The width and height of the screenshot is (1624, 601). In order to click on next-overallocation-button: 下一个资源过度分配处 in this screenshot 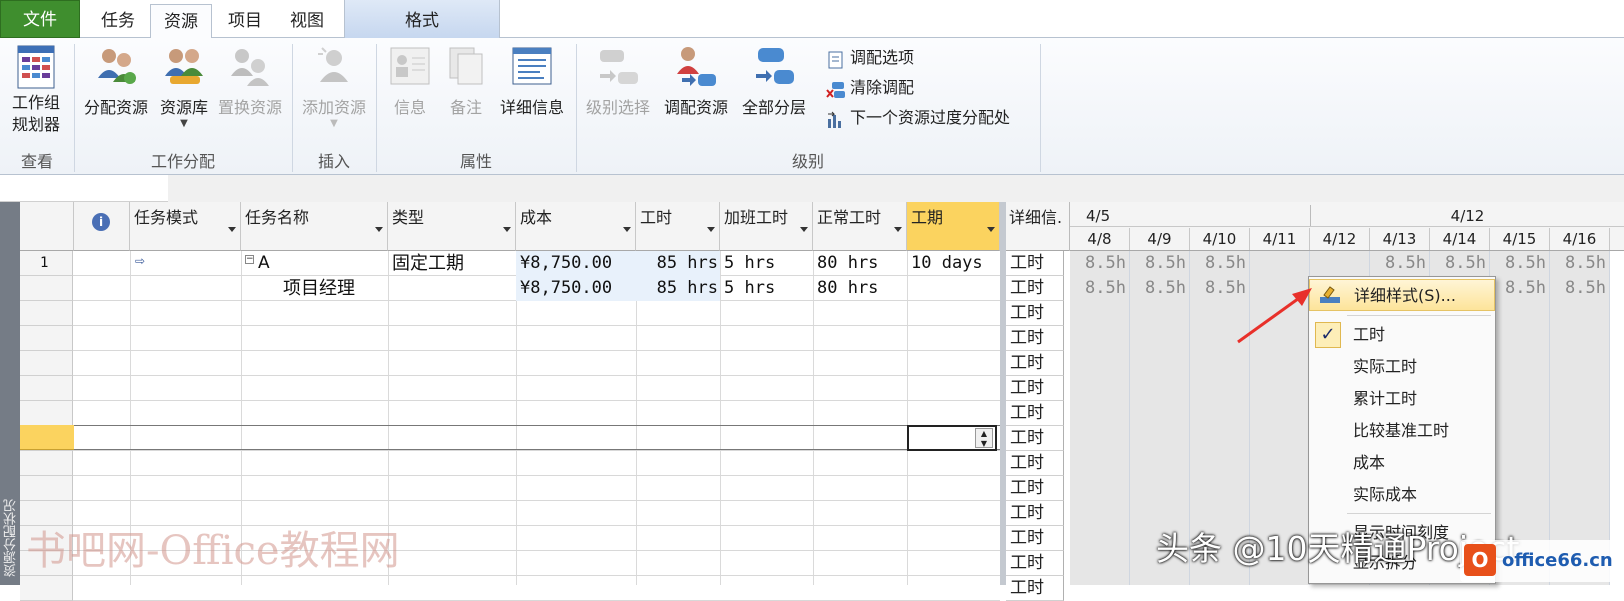, I will do `click(918, 118)`.